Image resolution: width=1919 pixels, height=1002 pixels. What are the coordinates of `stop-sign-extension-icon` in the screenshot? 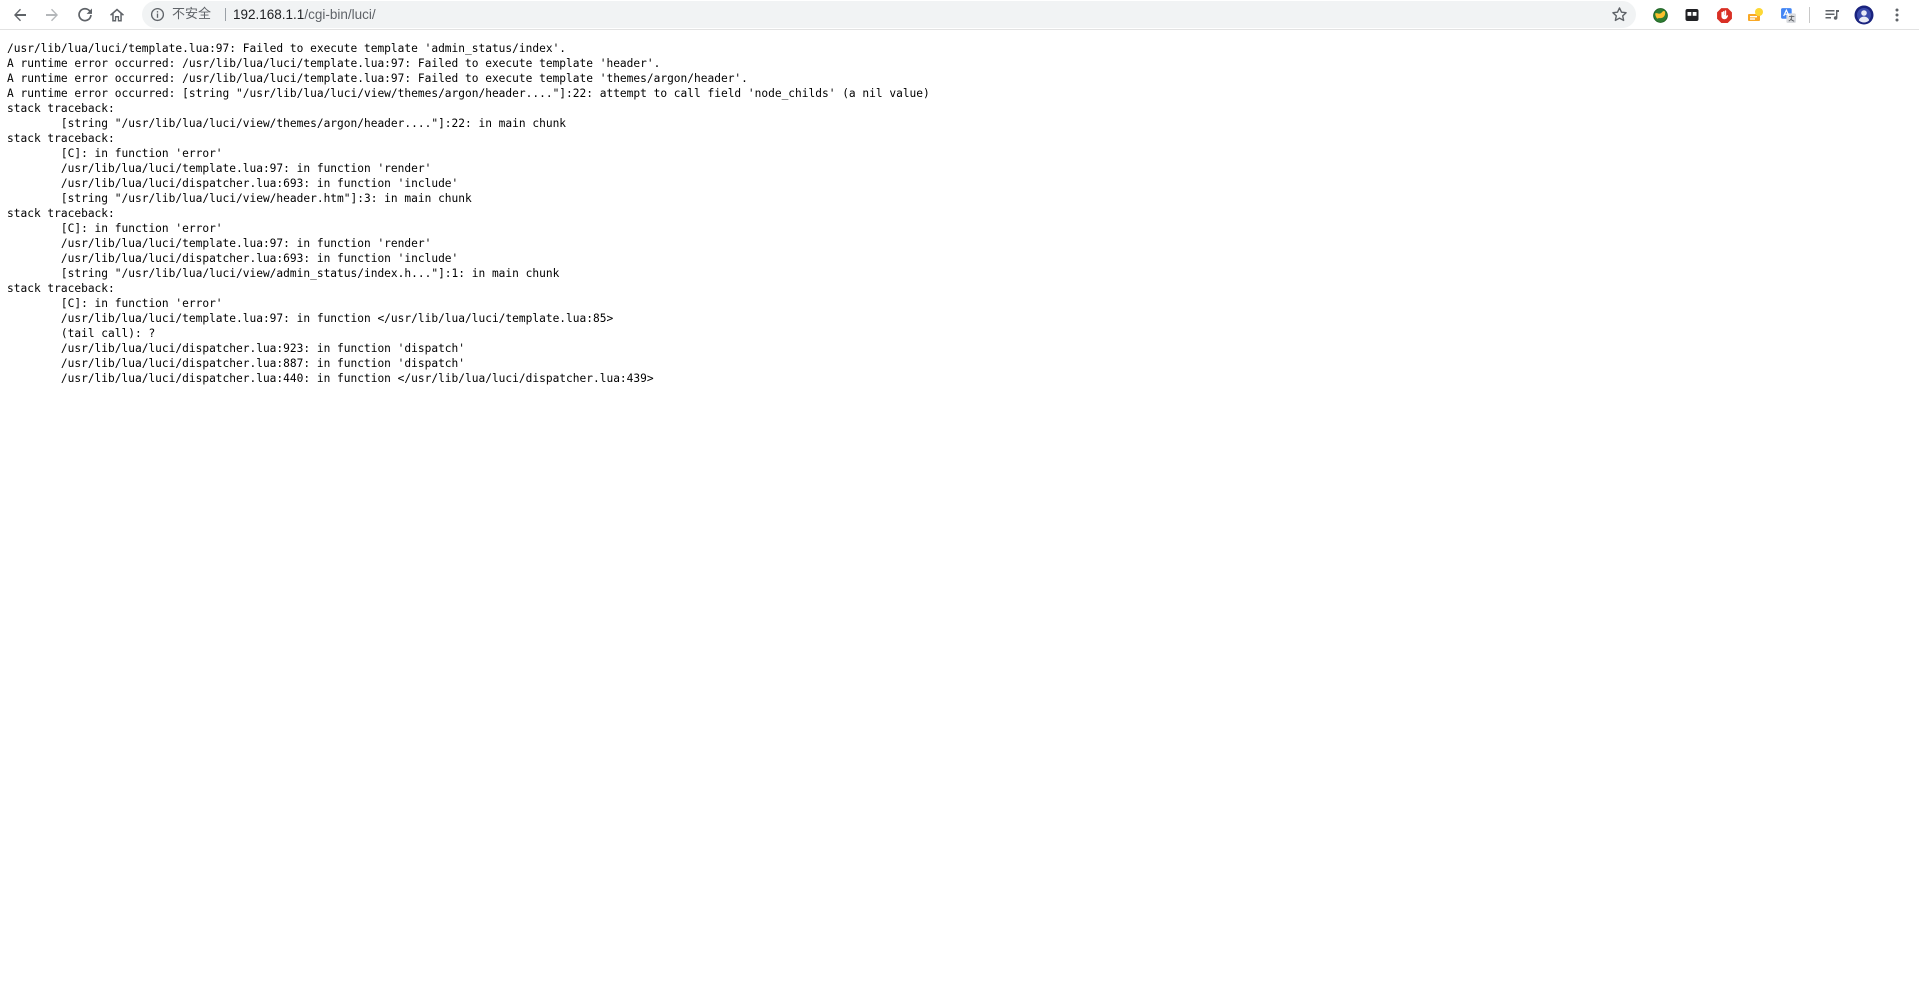 It's located at (1724, 15).